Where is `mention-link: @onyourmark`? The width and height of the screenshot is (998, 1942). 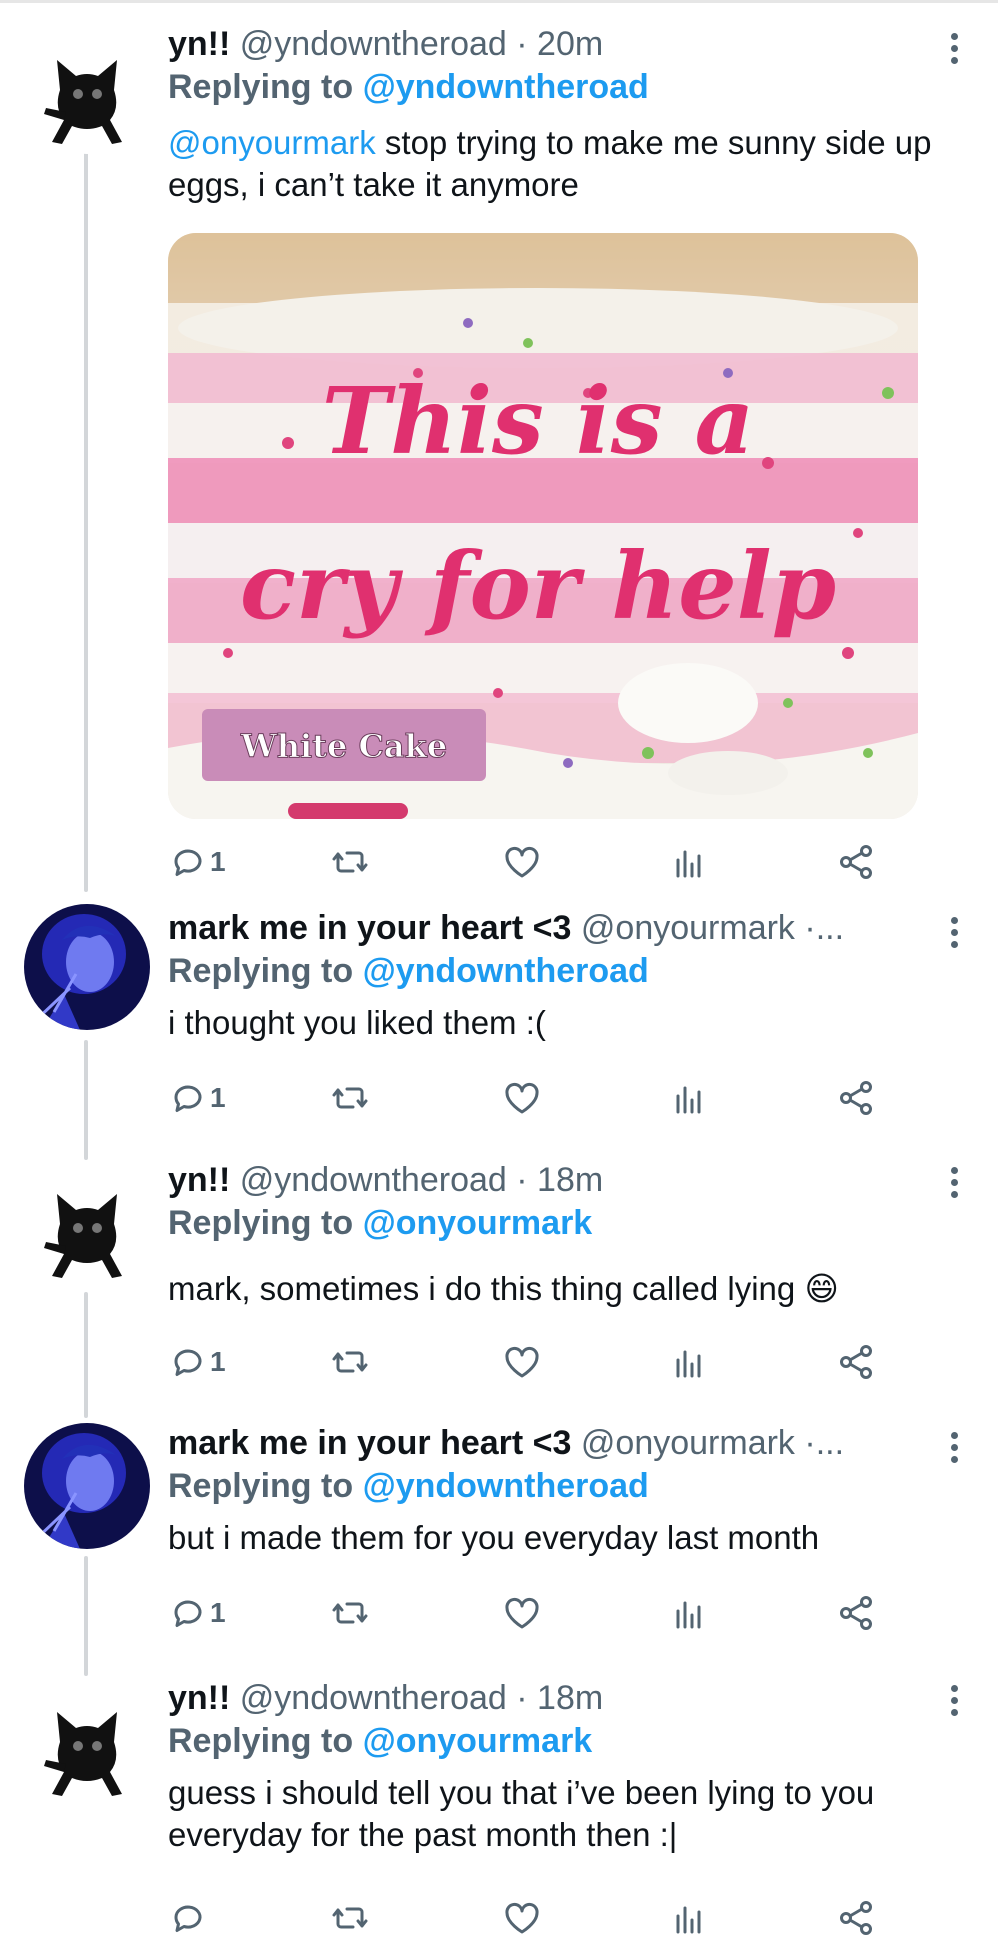
mention-link: @onyourmark is located at coordinates (272, 142).